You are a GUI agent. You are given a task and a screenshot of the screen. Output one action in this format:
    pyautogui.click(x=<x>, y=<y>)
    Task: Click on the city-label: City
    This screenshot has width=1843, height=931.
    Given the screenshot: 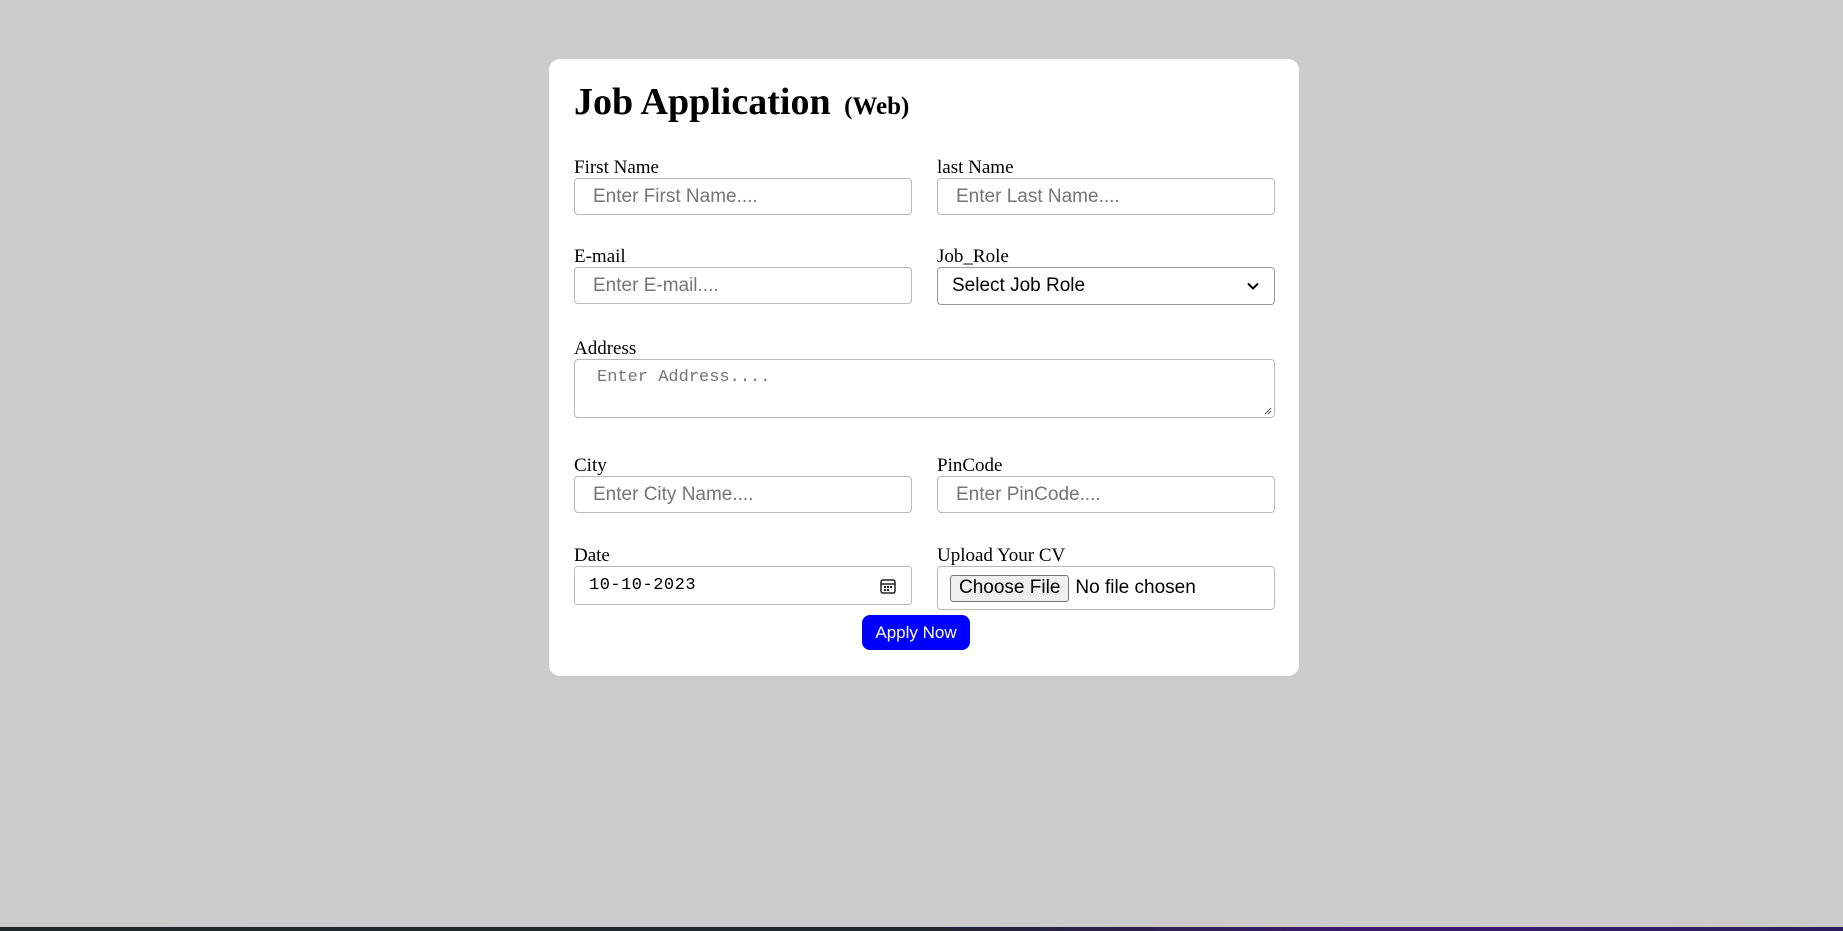 What is the action you would take?
    pyautogui.click(x=590, y=465)
    